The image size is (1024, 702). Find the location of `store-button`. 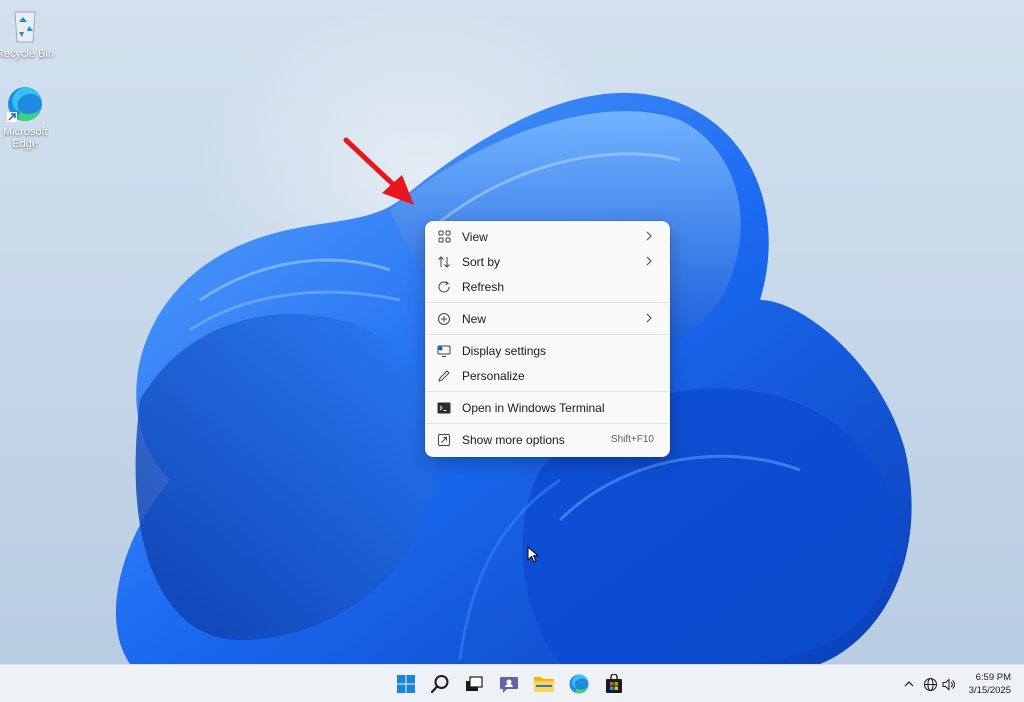

store-button is located at coordinates (614, 684).